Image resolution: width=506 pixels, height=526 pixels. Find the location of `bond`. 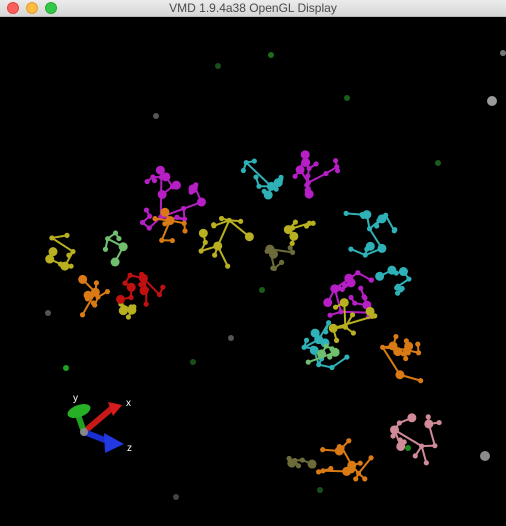

bond is located at coordinates (424, 454).